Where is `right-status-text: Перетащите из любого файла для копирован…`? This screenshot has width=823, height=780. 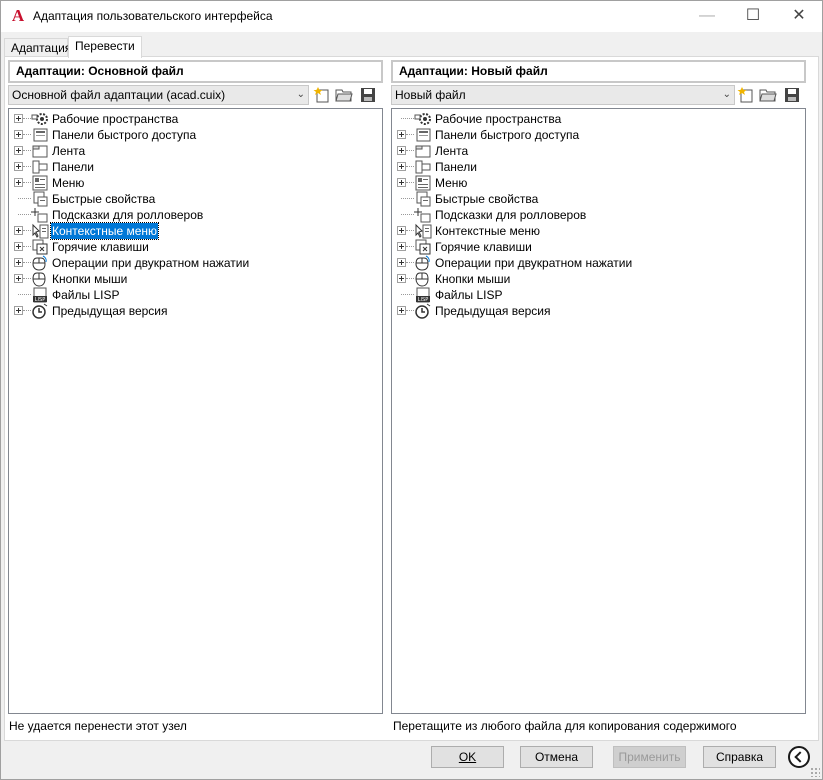 right-status-text: Перетащите из любого файла для копирован… is located at coordinates (565, 726).